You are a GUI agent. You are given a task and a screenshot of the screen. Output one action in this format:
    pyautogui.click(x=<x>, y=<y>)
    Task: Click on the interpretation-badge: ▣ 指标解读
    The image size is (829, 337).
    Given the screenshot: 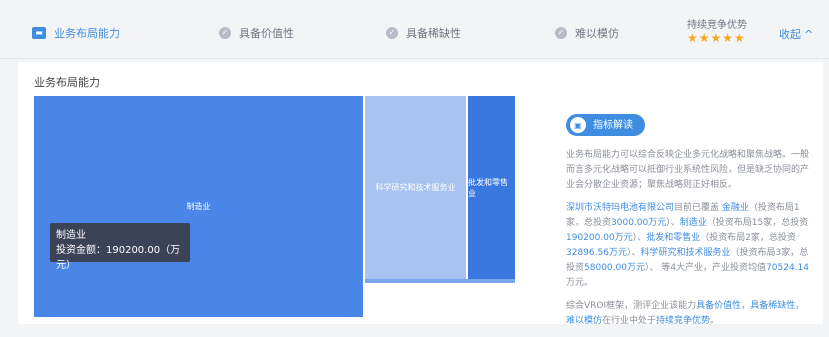 What is the action you would take?
    pyautogui.click(x=605, y=125)
    